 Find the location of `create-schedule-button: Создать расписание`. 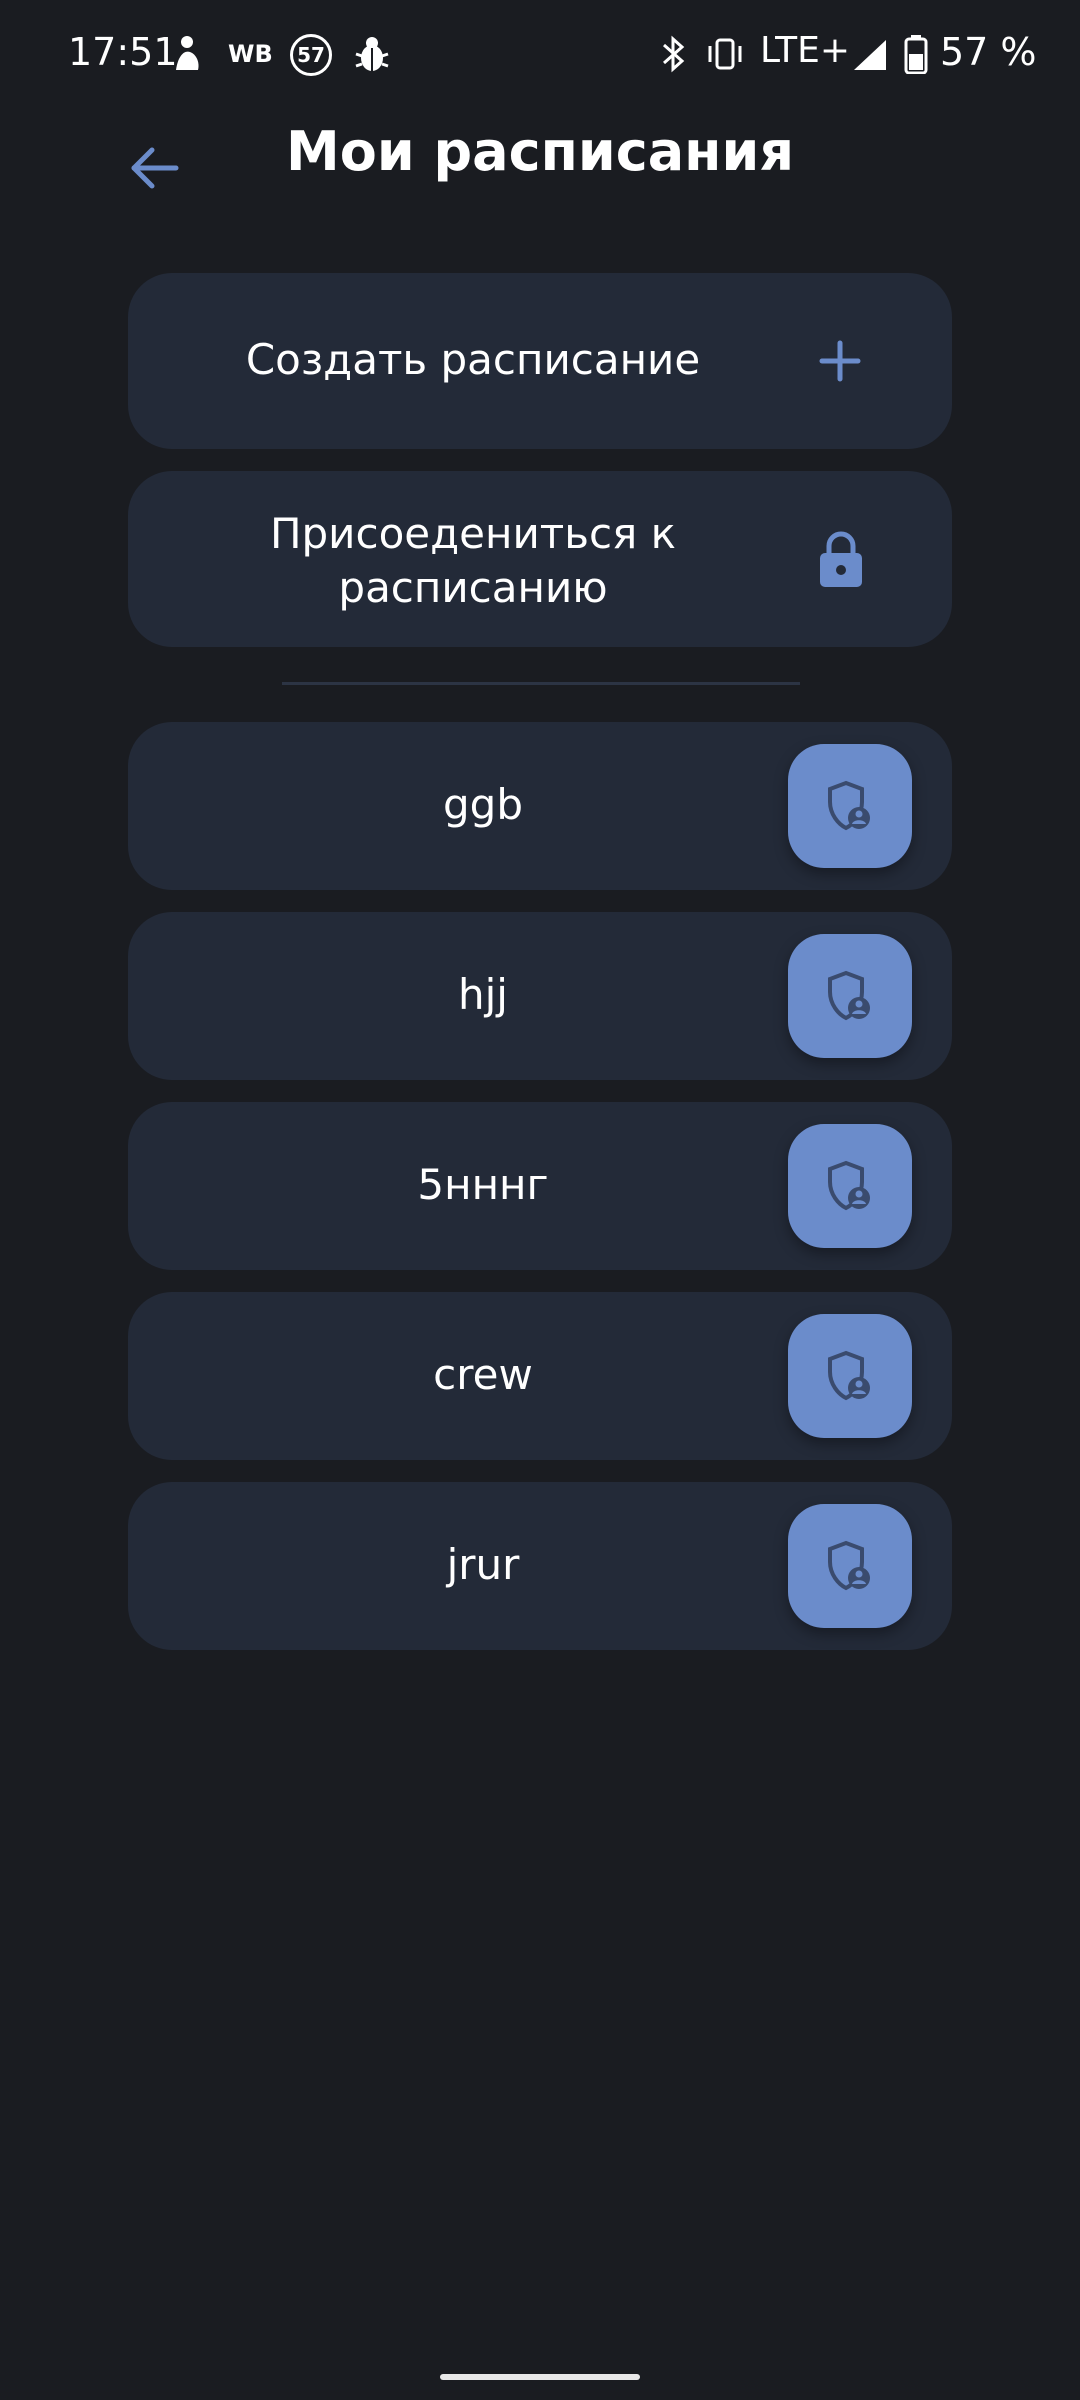

create-schedule-button: Создать расписание is located at coordinates (540, 361).